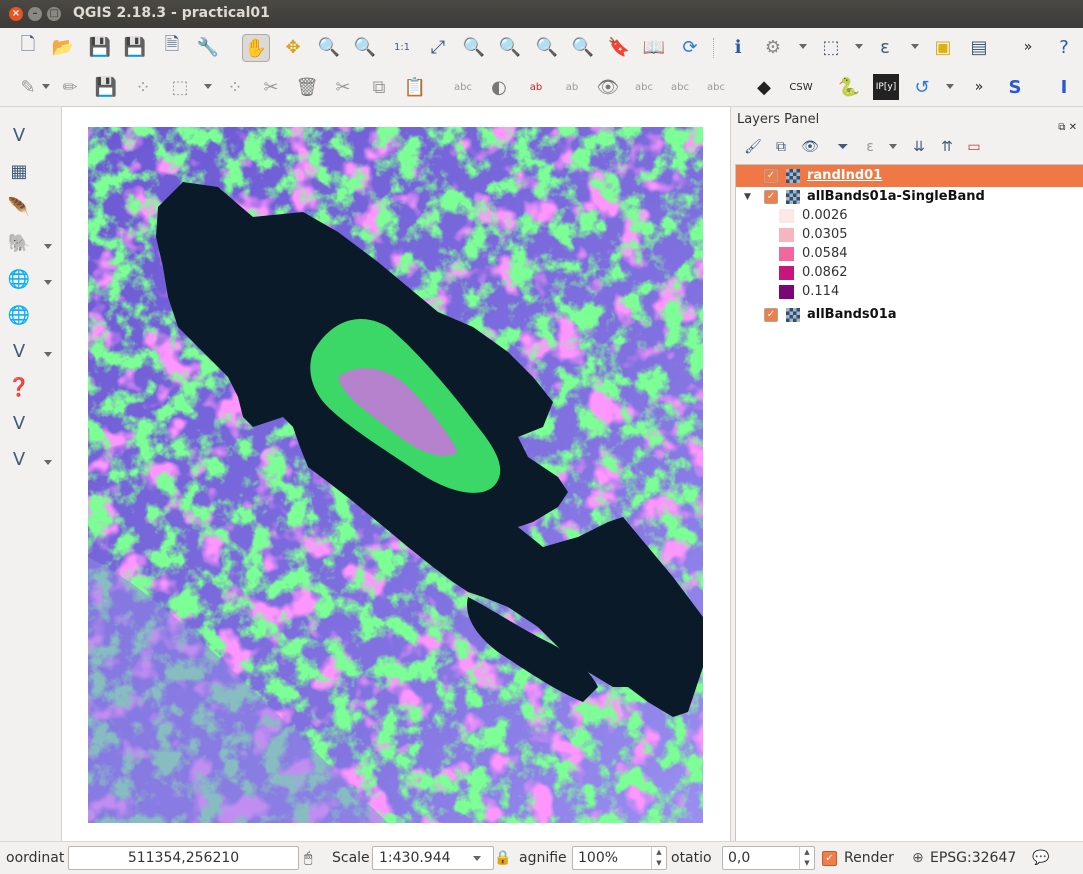 The width and height of the screenshot is (1083, 874). I want to click on filter-icon: ⏷, so click(843, 147).